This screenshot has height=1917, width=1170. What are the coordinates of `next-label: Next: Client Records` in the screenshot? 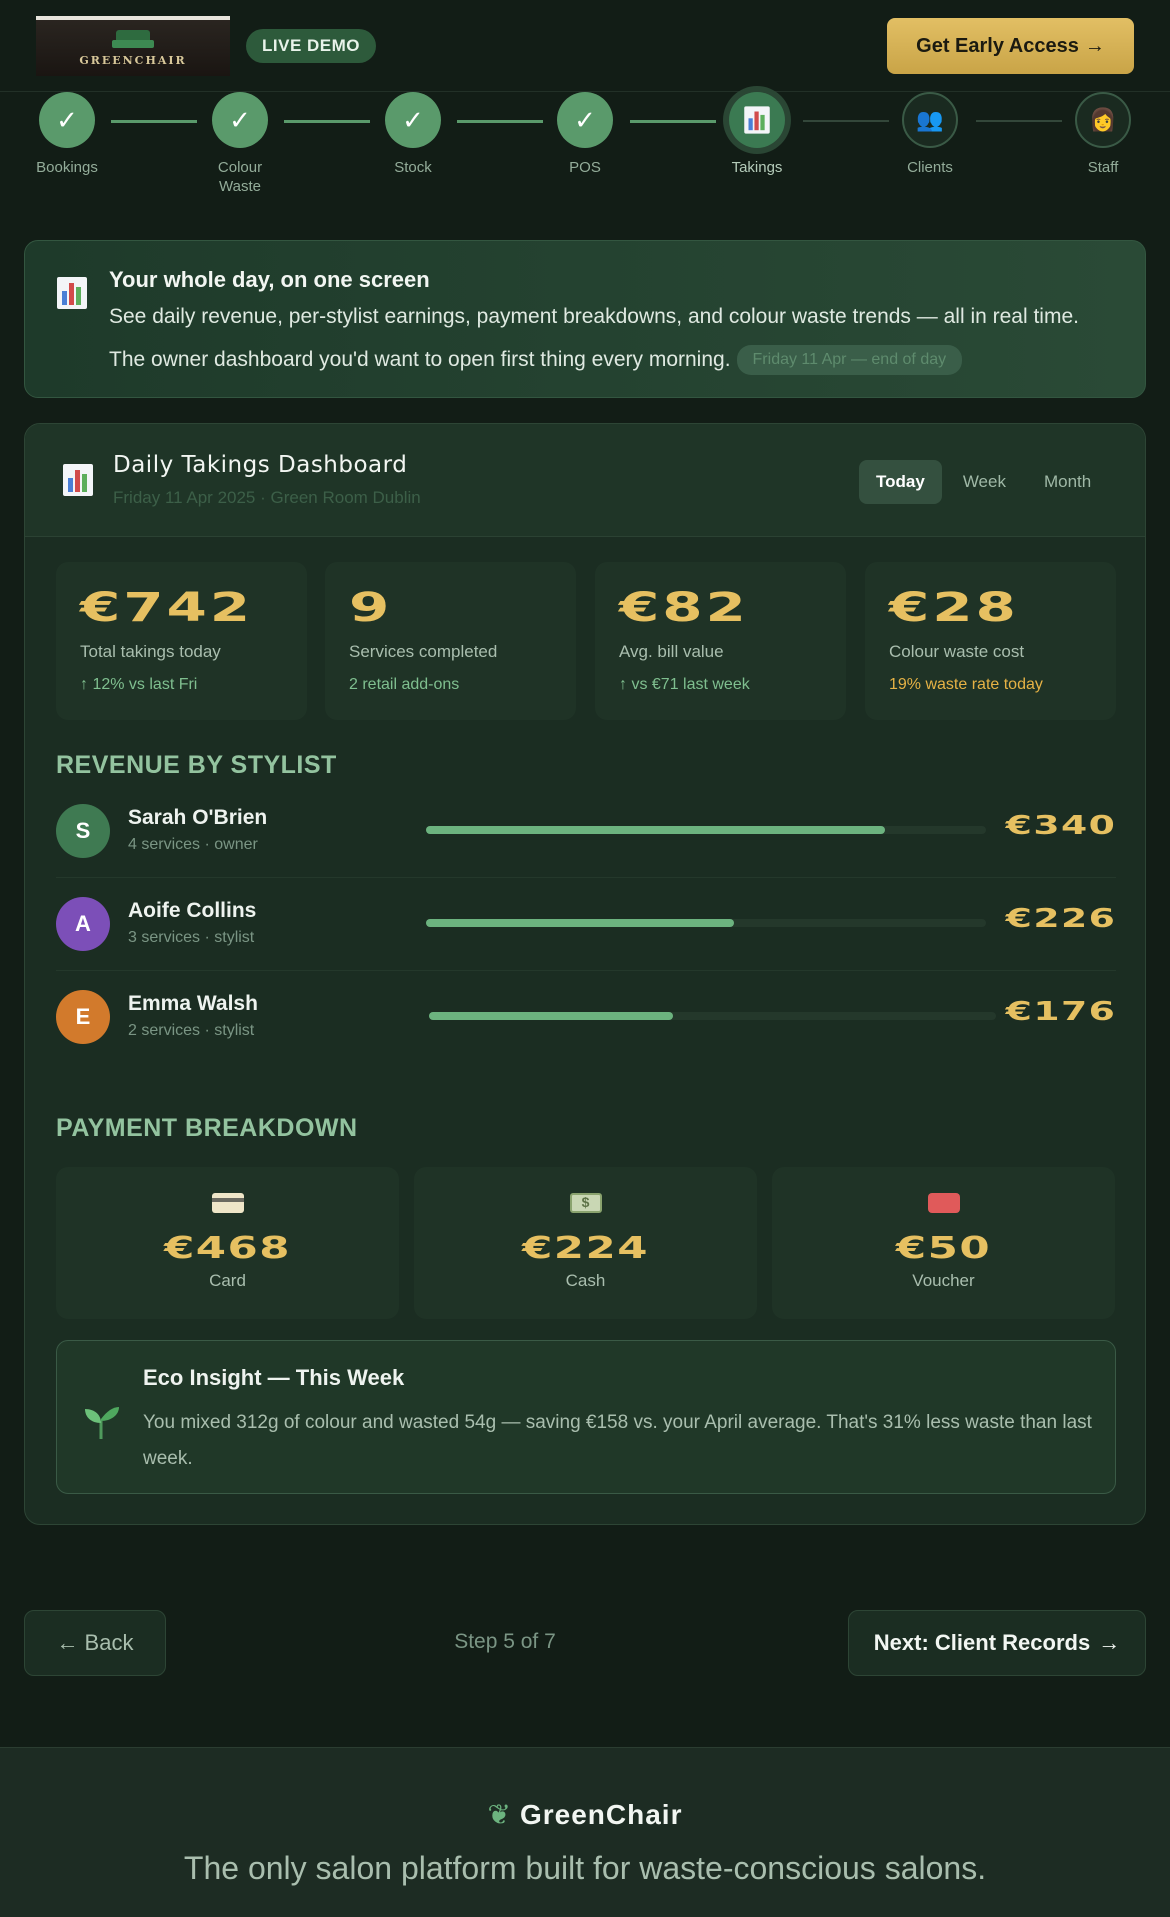 It's located at (982, 1642).